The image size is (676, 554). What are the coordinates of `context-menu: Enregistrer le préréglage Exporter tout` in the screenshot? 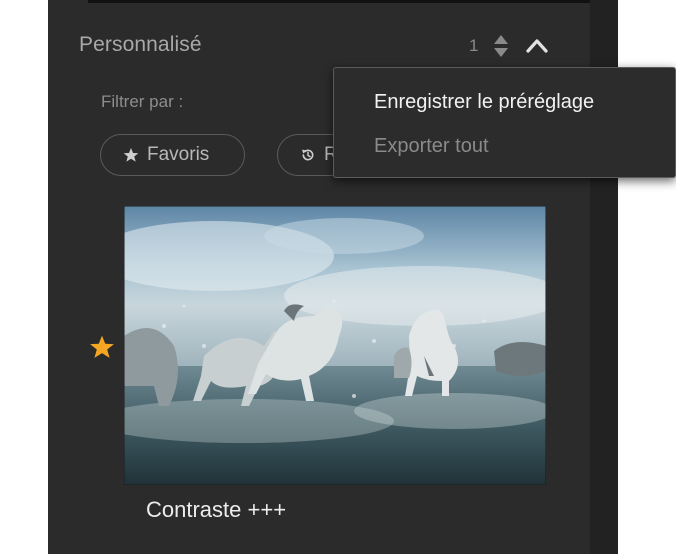 It's located at (504, 122).